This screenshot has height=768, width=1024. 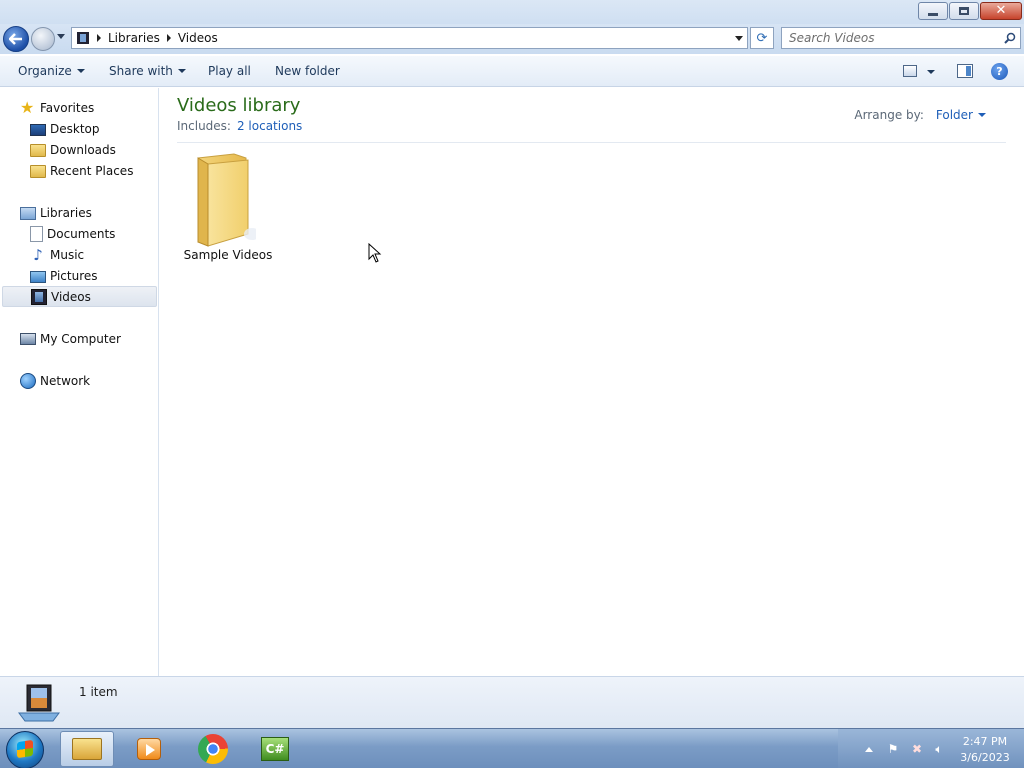 I want to click on nav-item-recent-places: Recent Places, so click(x=78, y=170).